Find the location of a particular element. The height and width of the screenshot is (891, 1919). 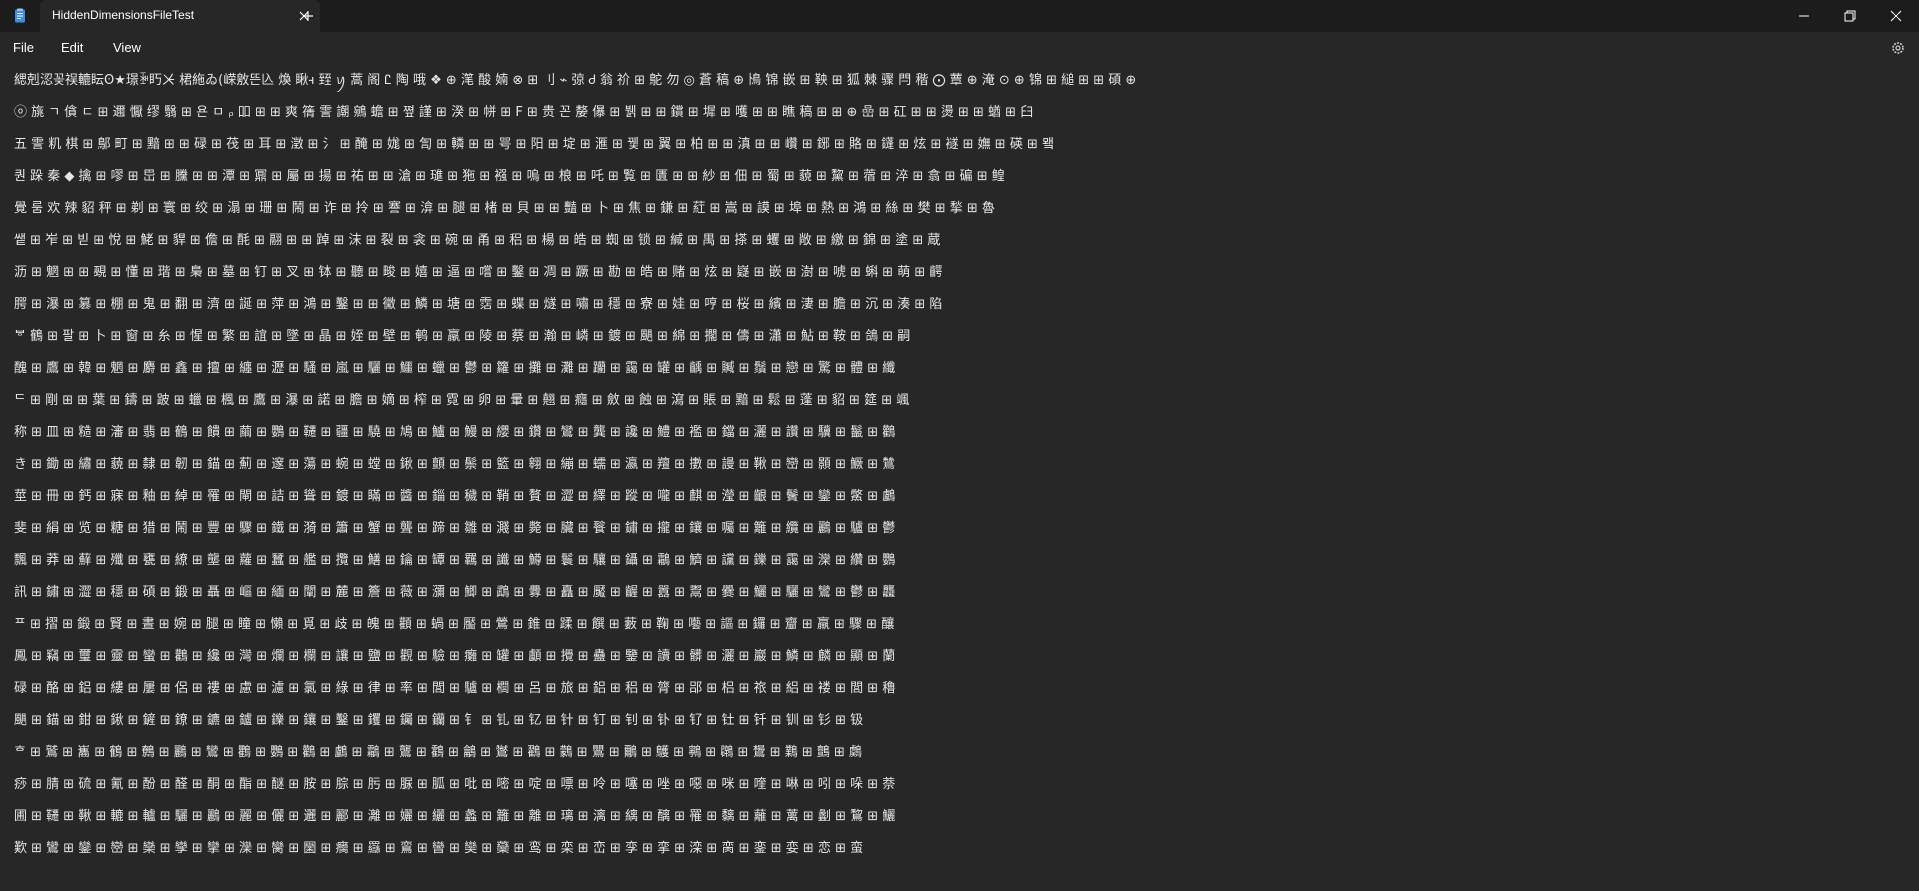

minimize-icon is located at coordinates (1804, 16).